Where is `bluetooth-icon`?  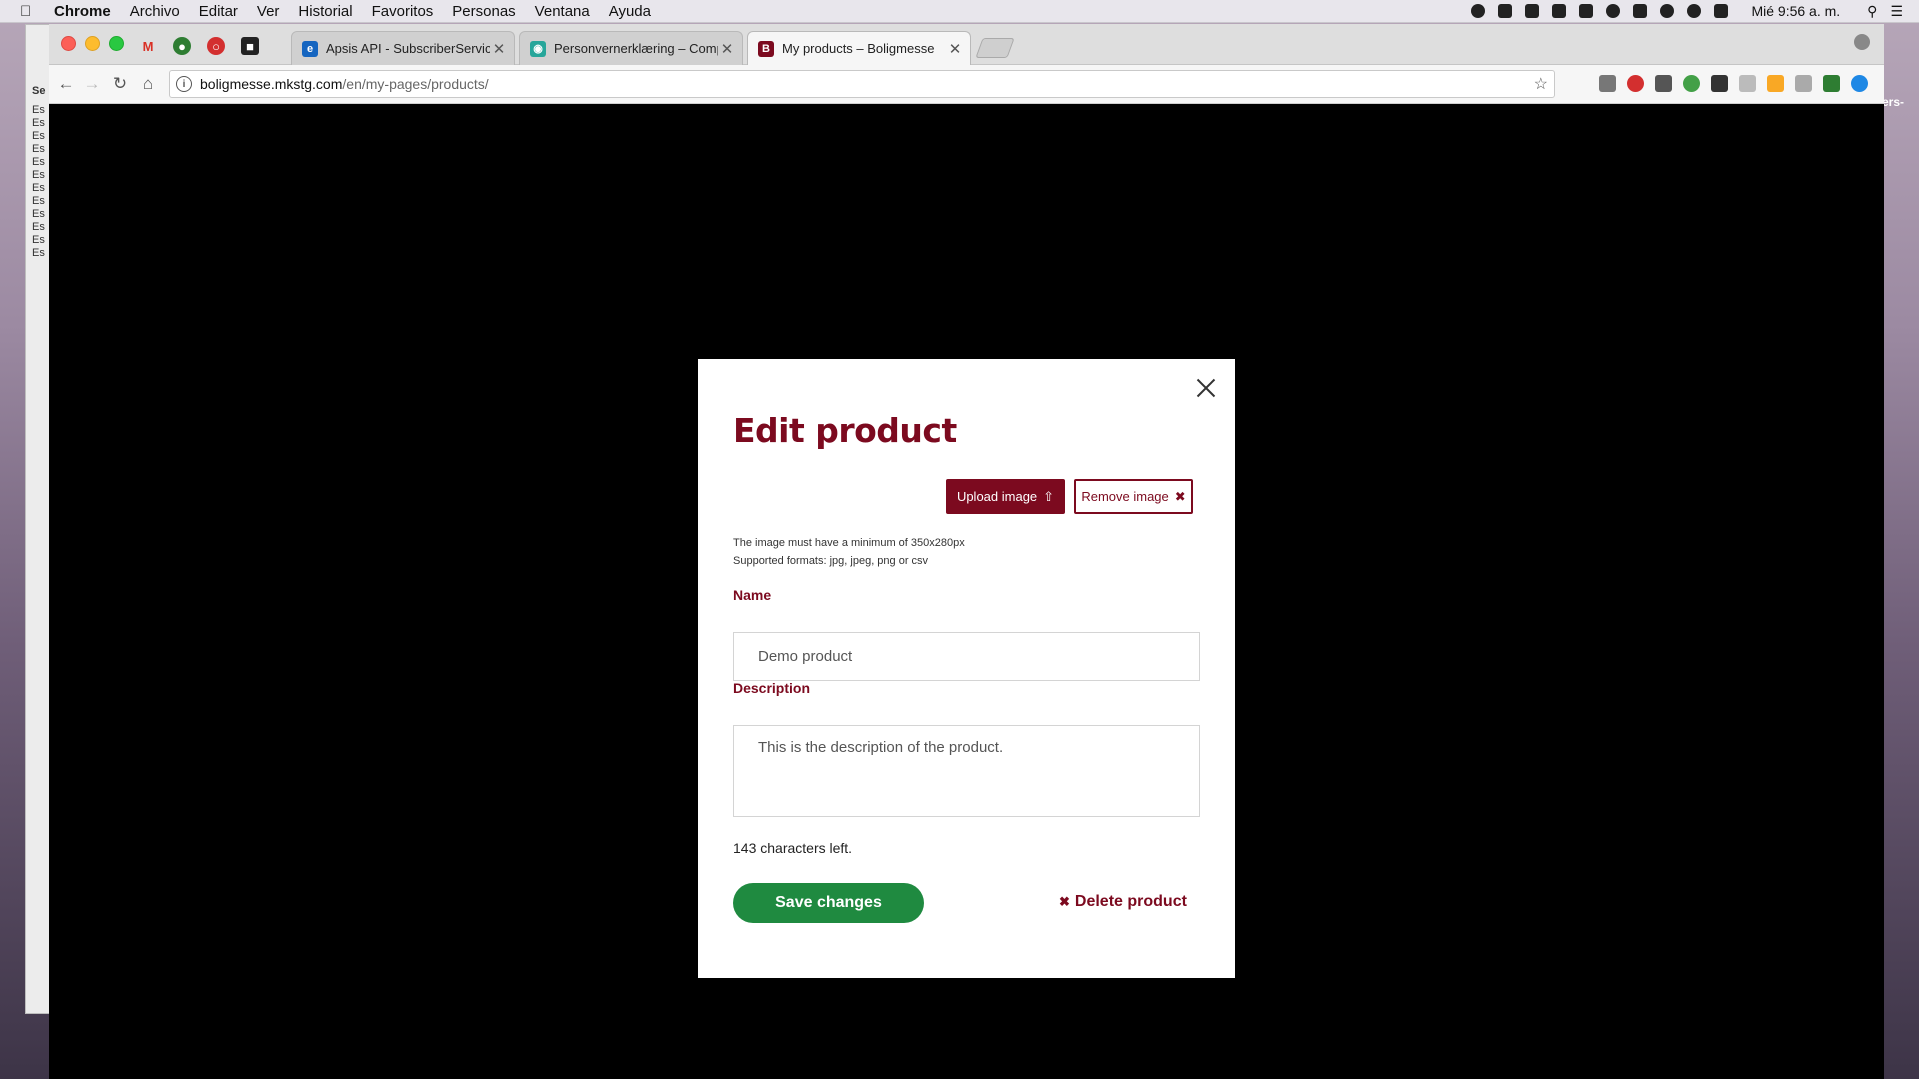 bluetooth-icon is located at coordinates (1667, 11).